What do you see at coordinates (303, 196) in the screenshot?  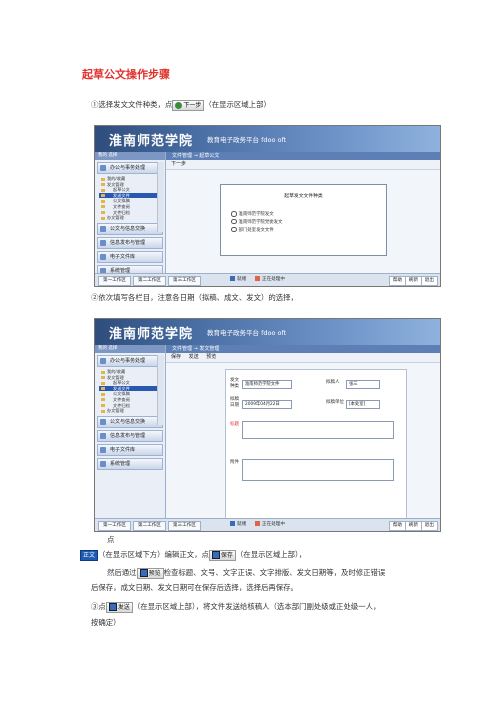 I see `dialog-title: 起草发文文件种类` at bounding box center [303, 196].